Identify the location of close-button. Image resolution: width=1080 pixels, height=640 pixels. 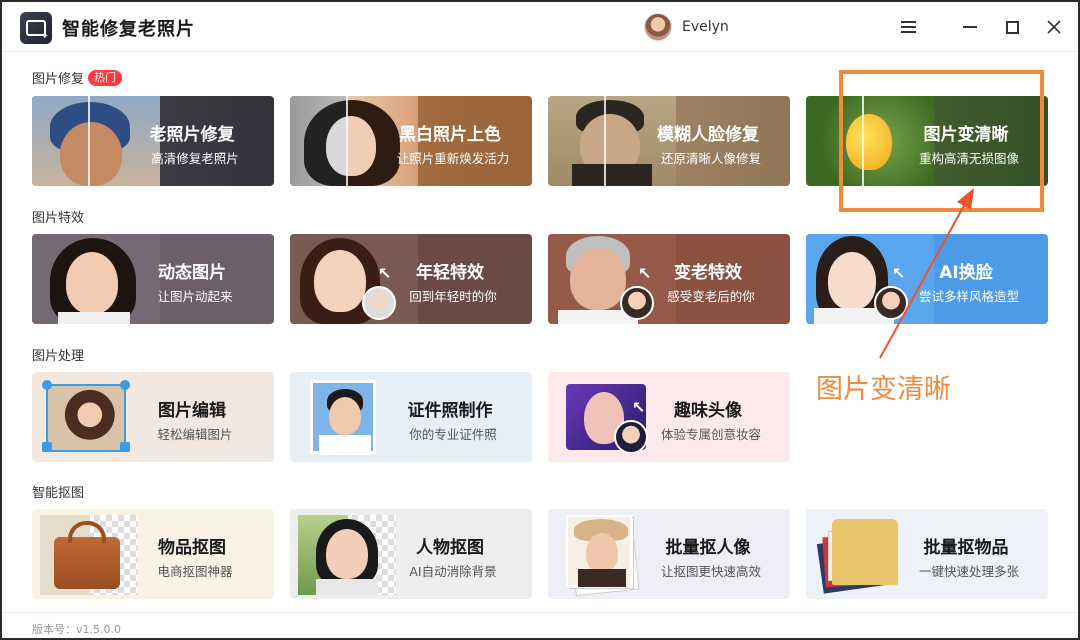
(1054, 27).